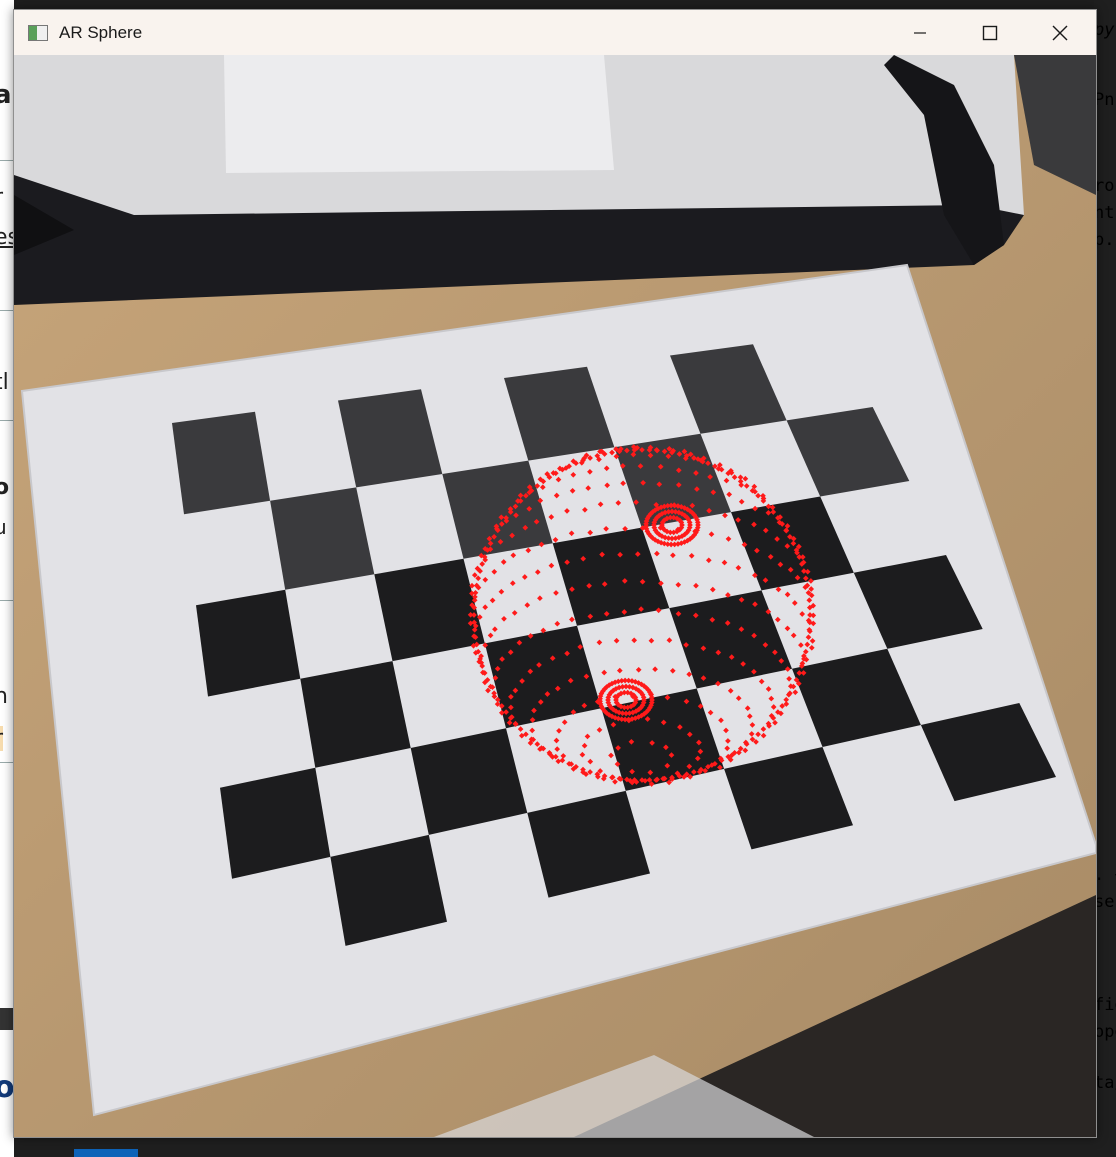  What do you see at coordinates (7, 1019) in the screenshot?
I see `bg-block` at bounding box center [7, 1019].